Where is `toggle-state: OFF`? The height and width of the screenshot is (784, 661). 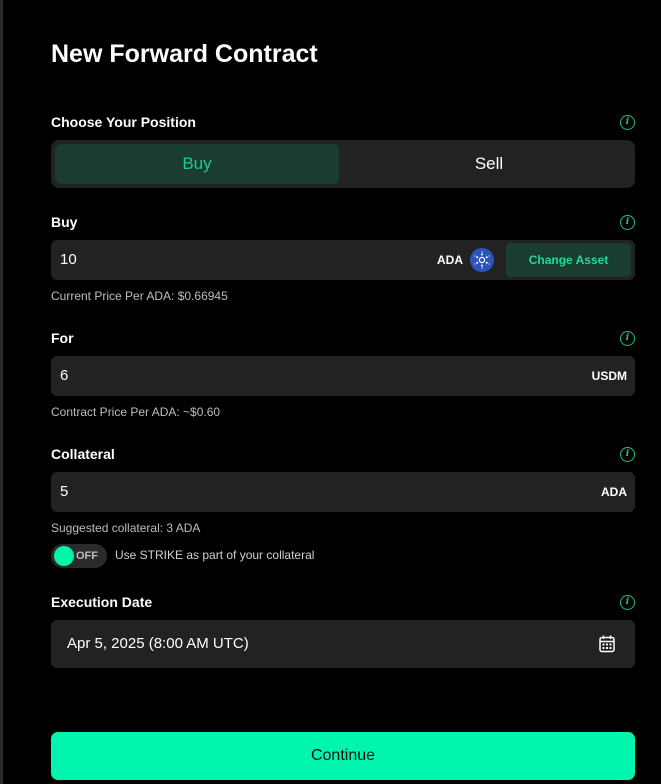
toggle-state: OFF is located at coordinates (87, 556).